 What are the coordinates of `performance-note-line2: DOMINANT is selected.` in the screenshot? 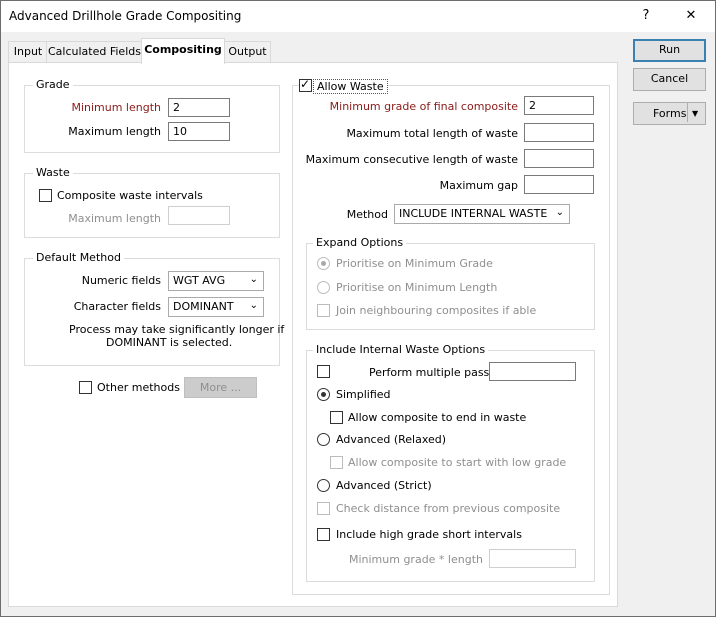 It's located at (169, 342).